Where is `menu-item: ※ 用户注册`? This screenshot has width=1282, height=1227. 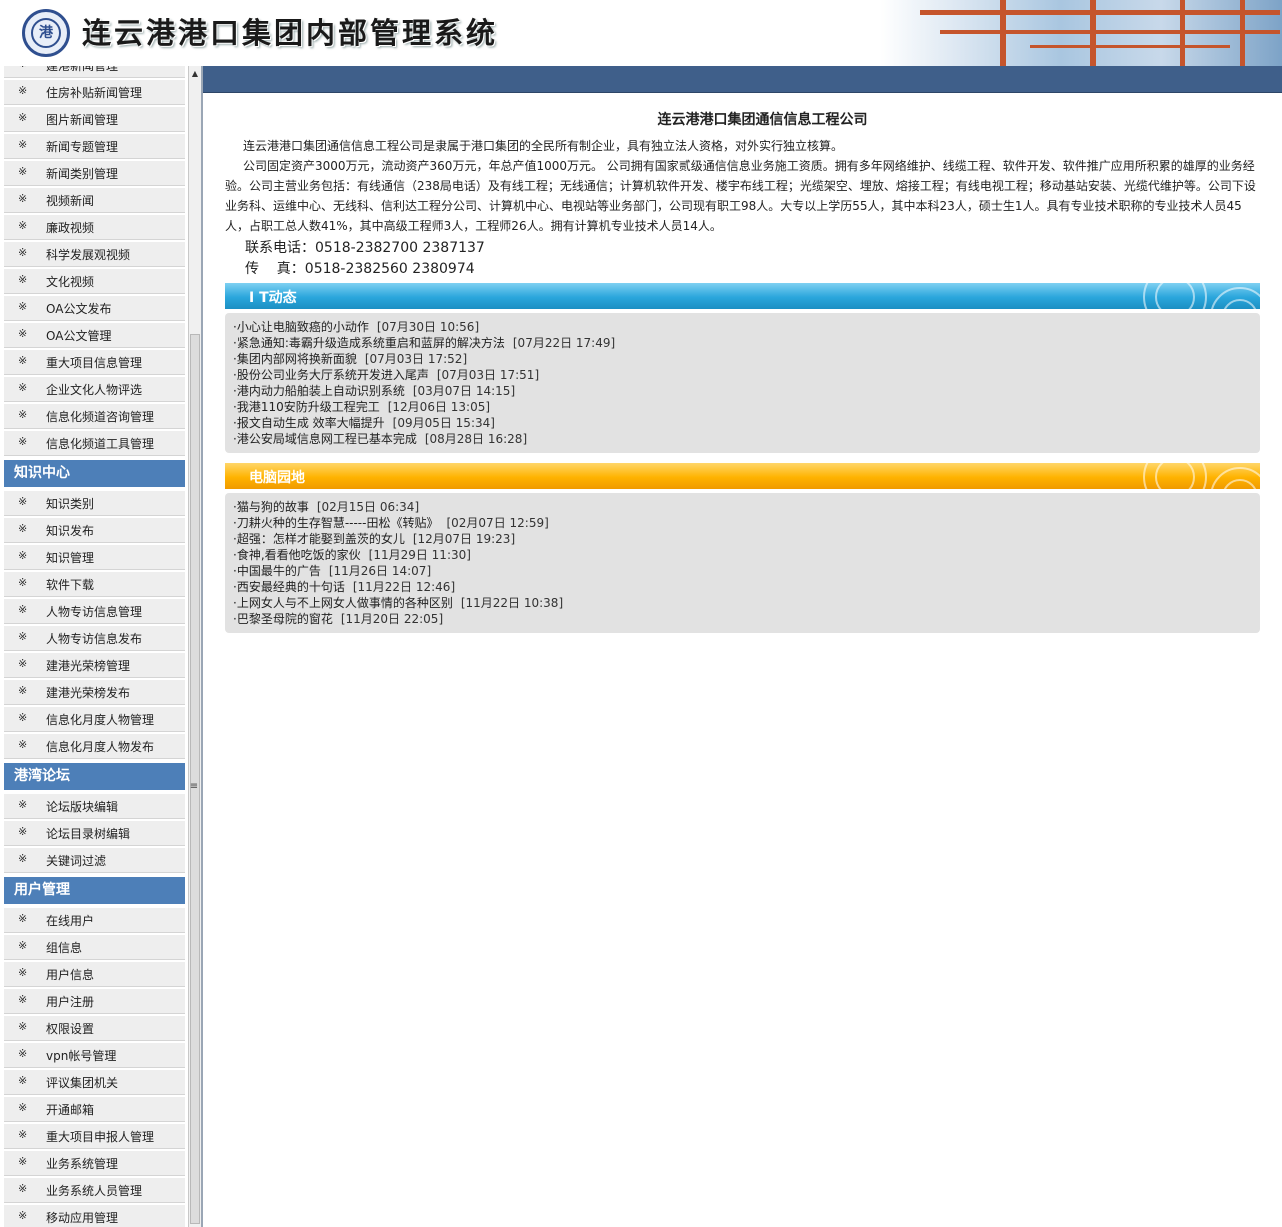
menu-item: ※ 用户注册 is located at coordinates (94, 1001).